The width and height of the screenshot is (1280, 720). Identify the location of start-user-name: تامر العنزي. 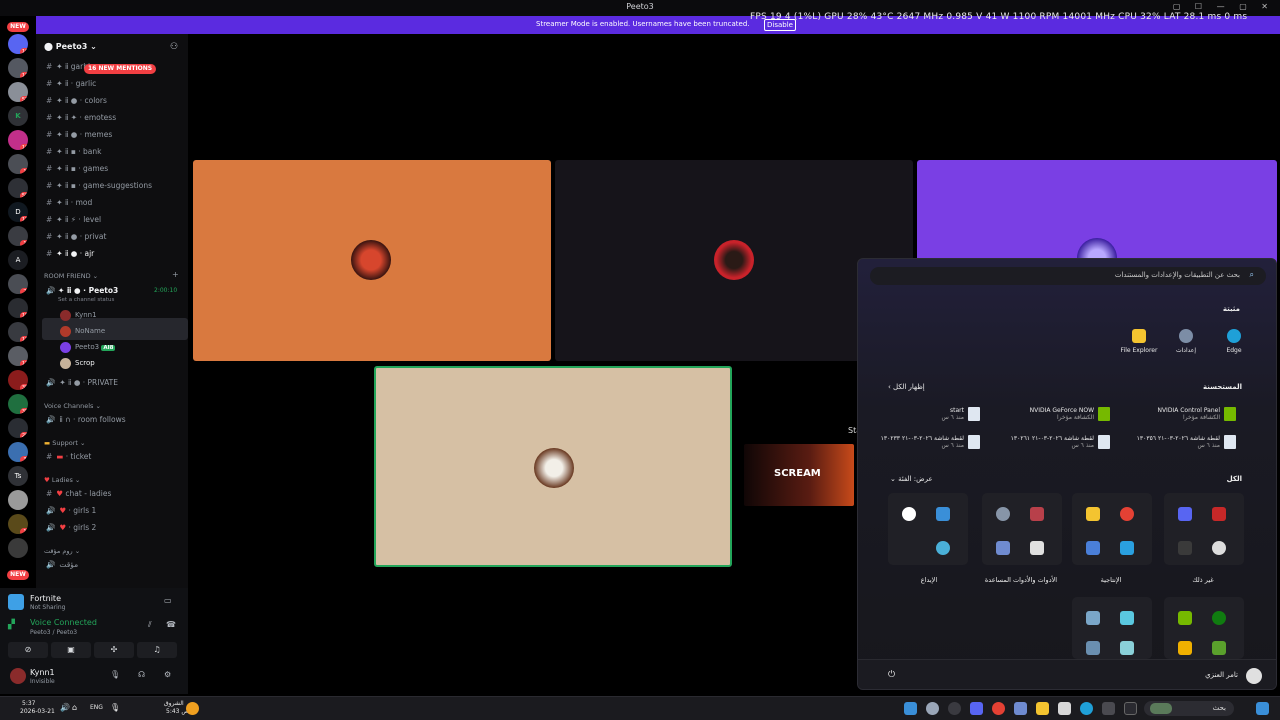
(1221, 675).